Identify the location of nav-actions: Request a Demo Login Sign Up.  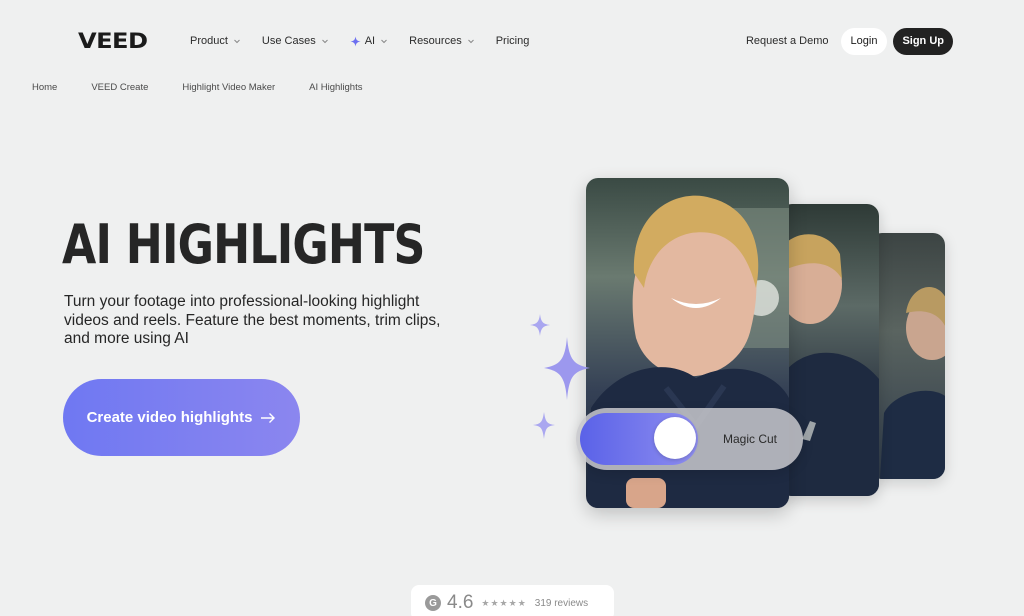
(855, 41).